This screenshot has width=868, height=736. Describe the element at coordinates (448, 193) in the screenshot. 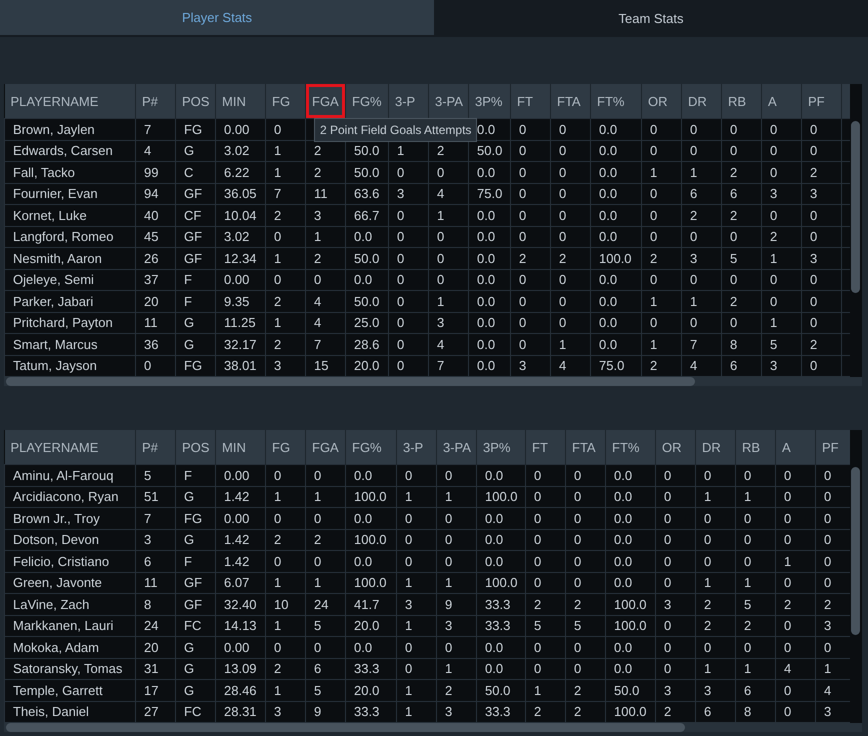

I see `table-cell: 4` at that location.